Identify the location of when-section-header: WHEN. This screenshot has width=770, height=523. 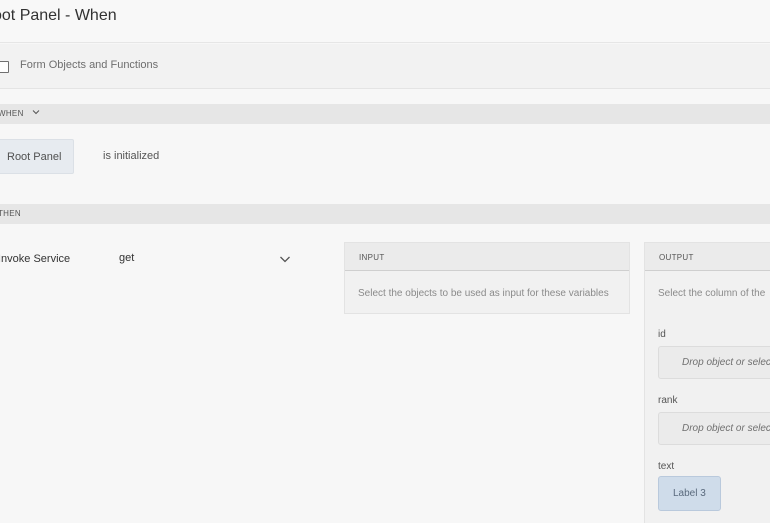
(385, 114).